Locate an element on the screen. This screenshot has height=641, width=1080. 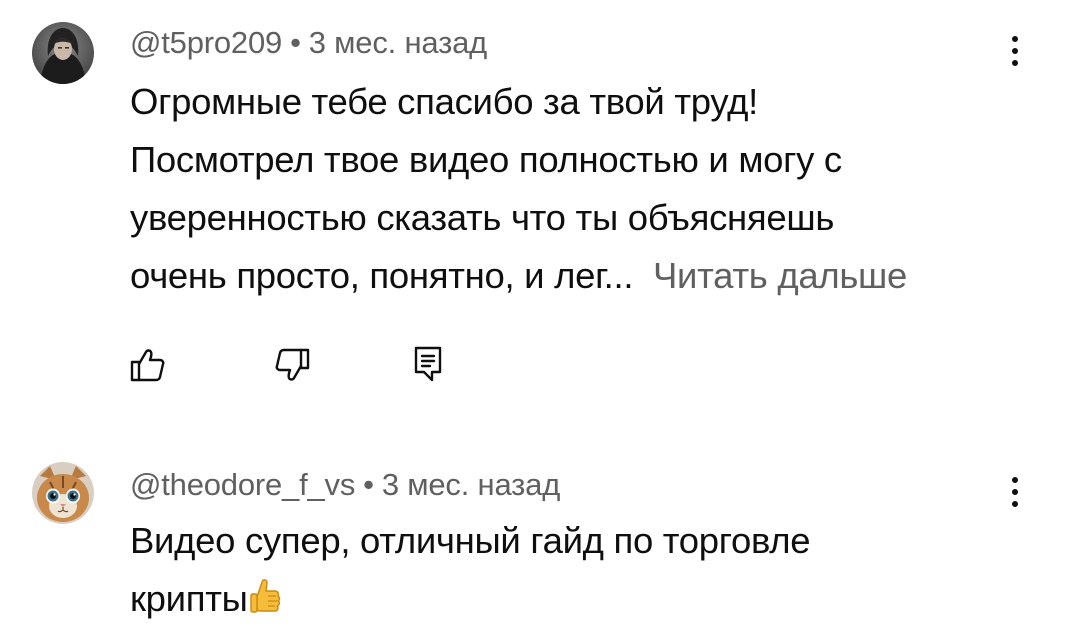
thumb-down-icon is located at coordinates (292, 364).